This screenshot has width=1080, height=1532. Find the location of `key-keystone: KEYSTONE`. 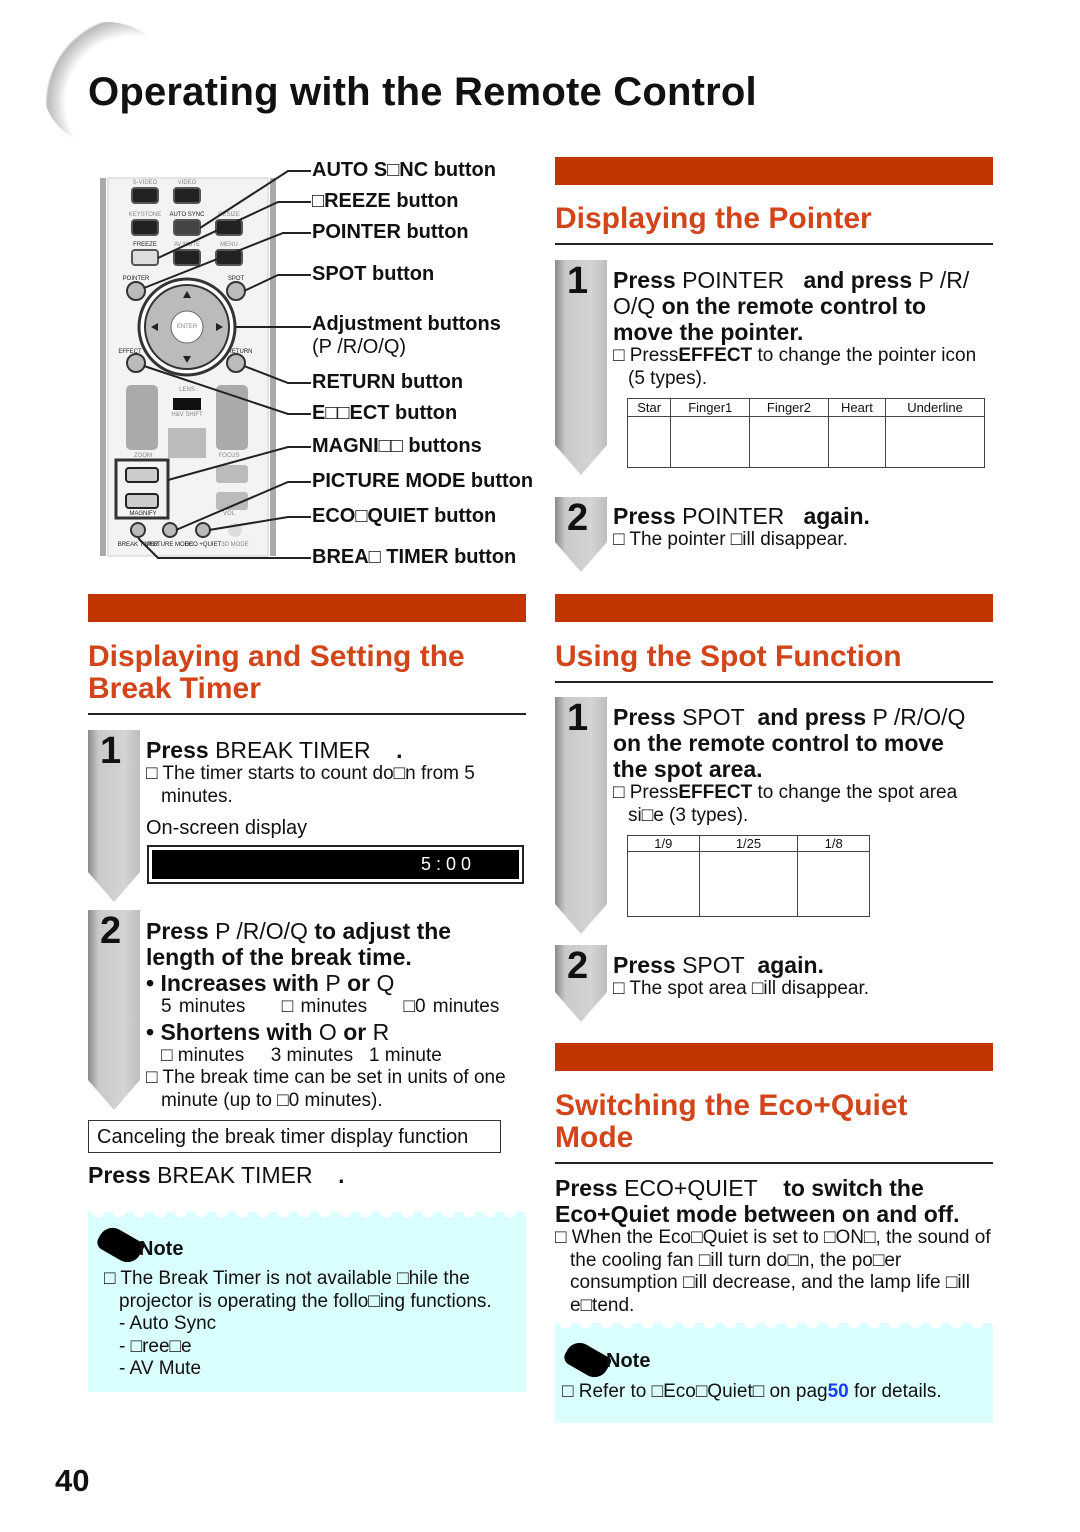

key-keystone: KEYSTONE is located at coordinates (145, 215).